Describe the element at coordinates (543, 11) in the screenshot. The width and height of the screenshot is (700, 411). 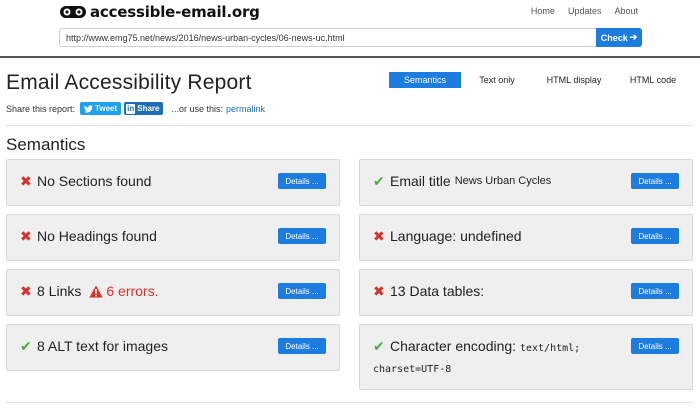
I see `nav-home-link: Home` at that location.